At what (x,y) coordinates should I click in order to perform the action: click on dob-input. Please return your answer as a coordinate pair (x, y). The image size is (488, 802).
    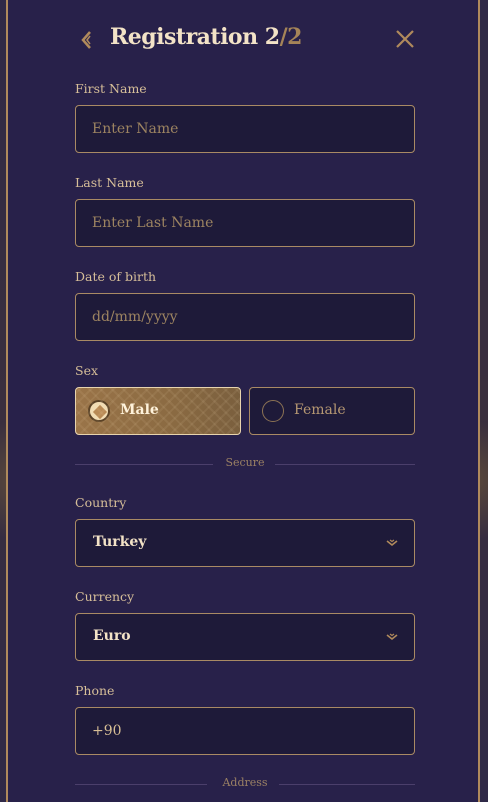
    Looking at the image, I should click on (245, 317).